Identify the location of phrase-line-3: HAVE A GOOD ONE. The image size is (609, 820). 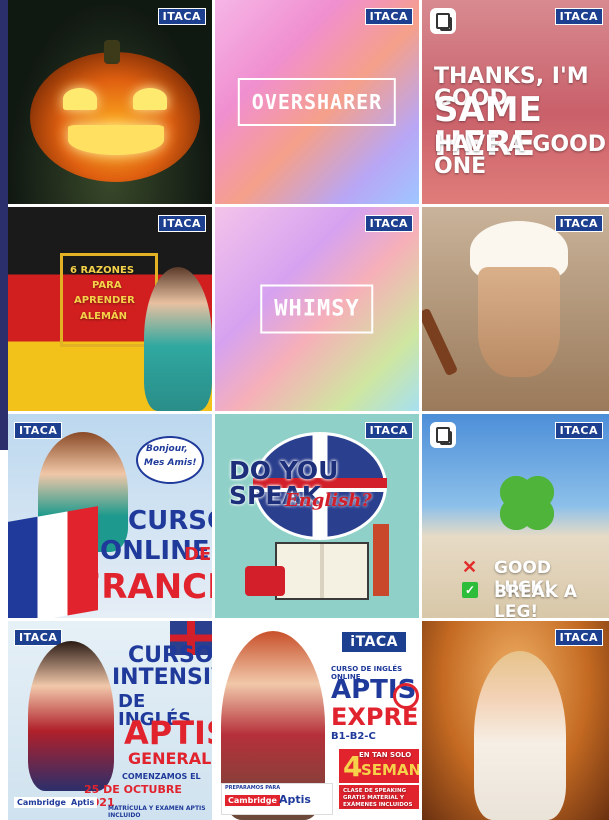
(520, 155).